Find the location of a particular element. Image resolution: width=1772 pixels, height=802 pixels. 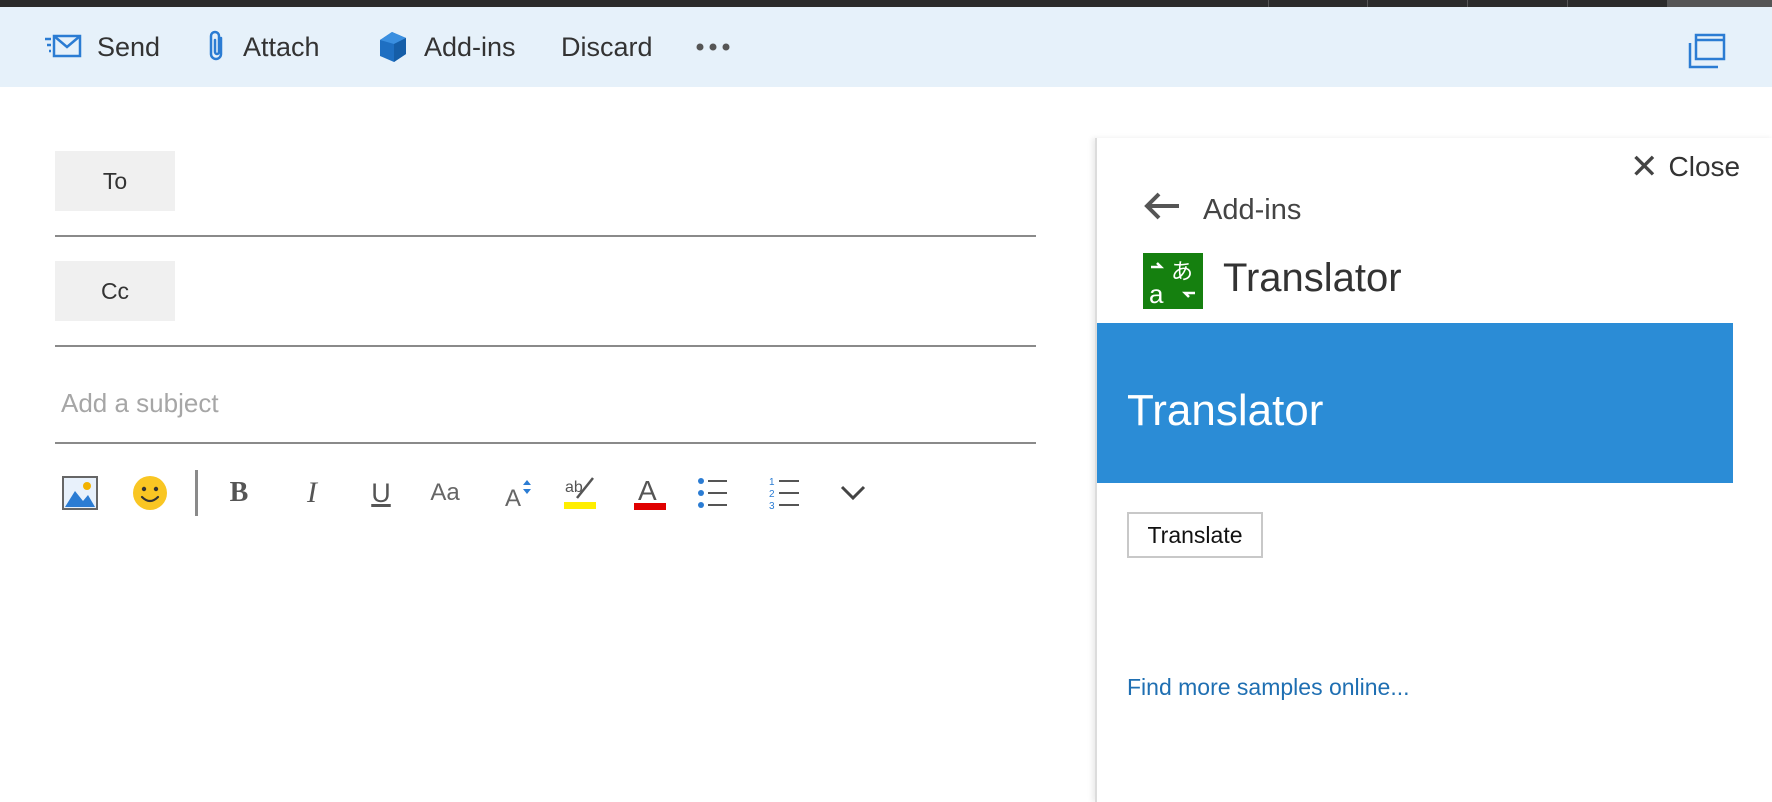

subject-input is located at coordinates (548, 403).